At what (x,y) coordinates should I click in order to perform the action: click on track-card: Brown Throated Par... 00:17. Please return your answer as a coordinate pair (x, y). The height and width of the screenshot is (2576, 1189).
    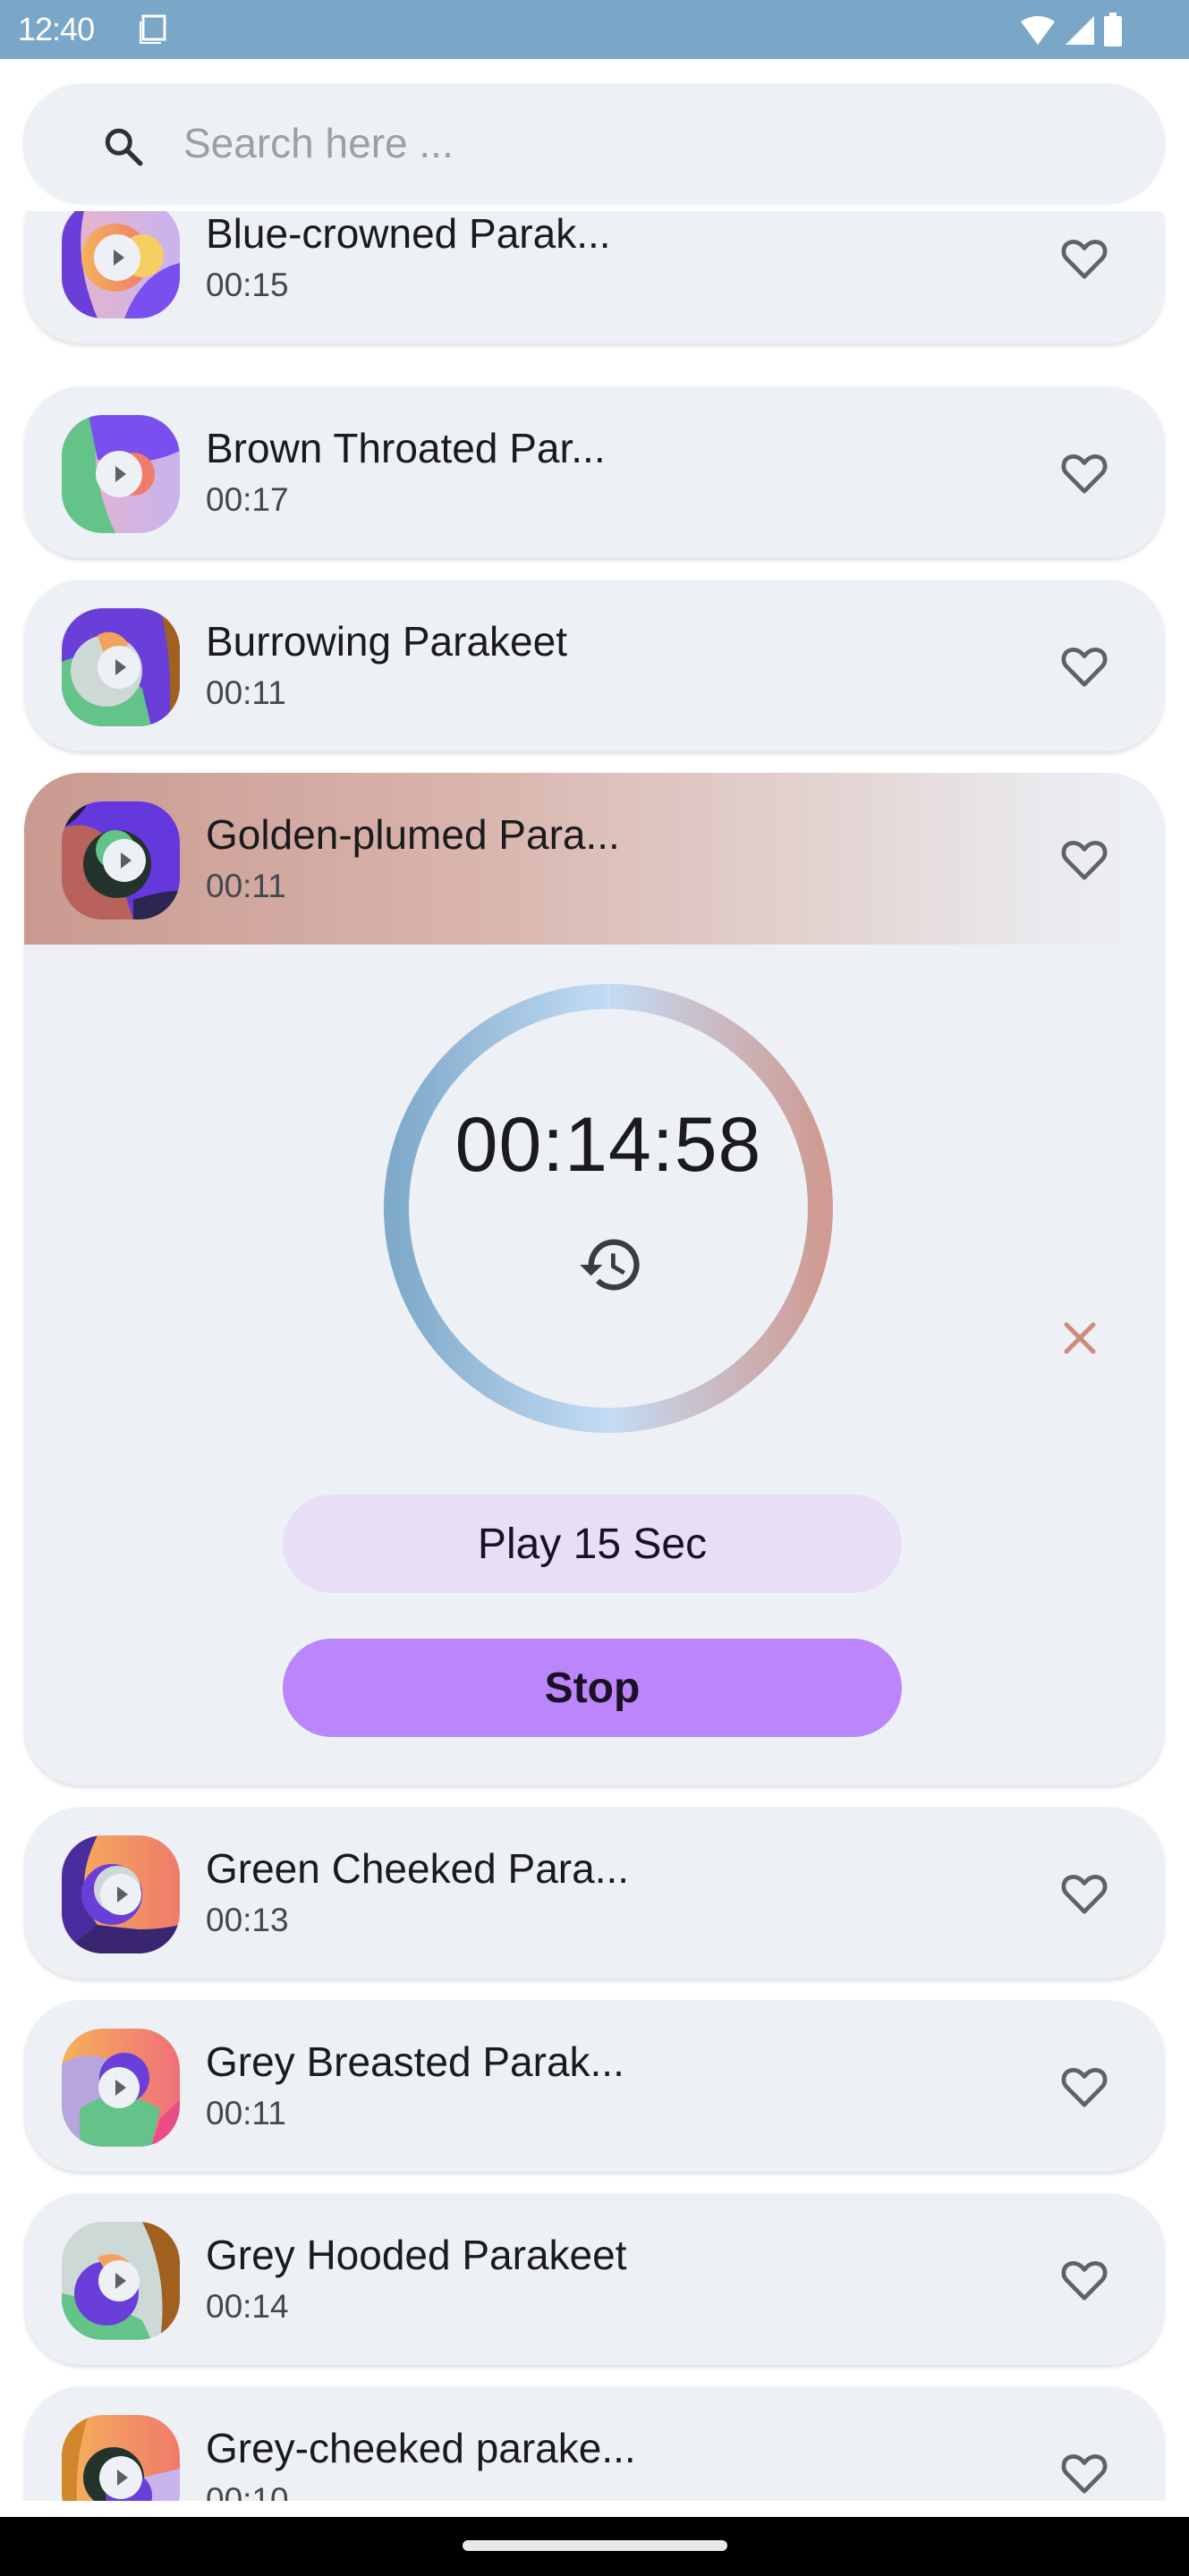
    Looking at the image, I should click on (594, 472).